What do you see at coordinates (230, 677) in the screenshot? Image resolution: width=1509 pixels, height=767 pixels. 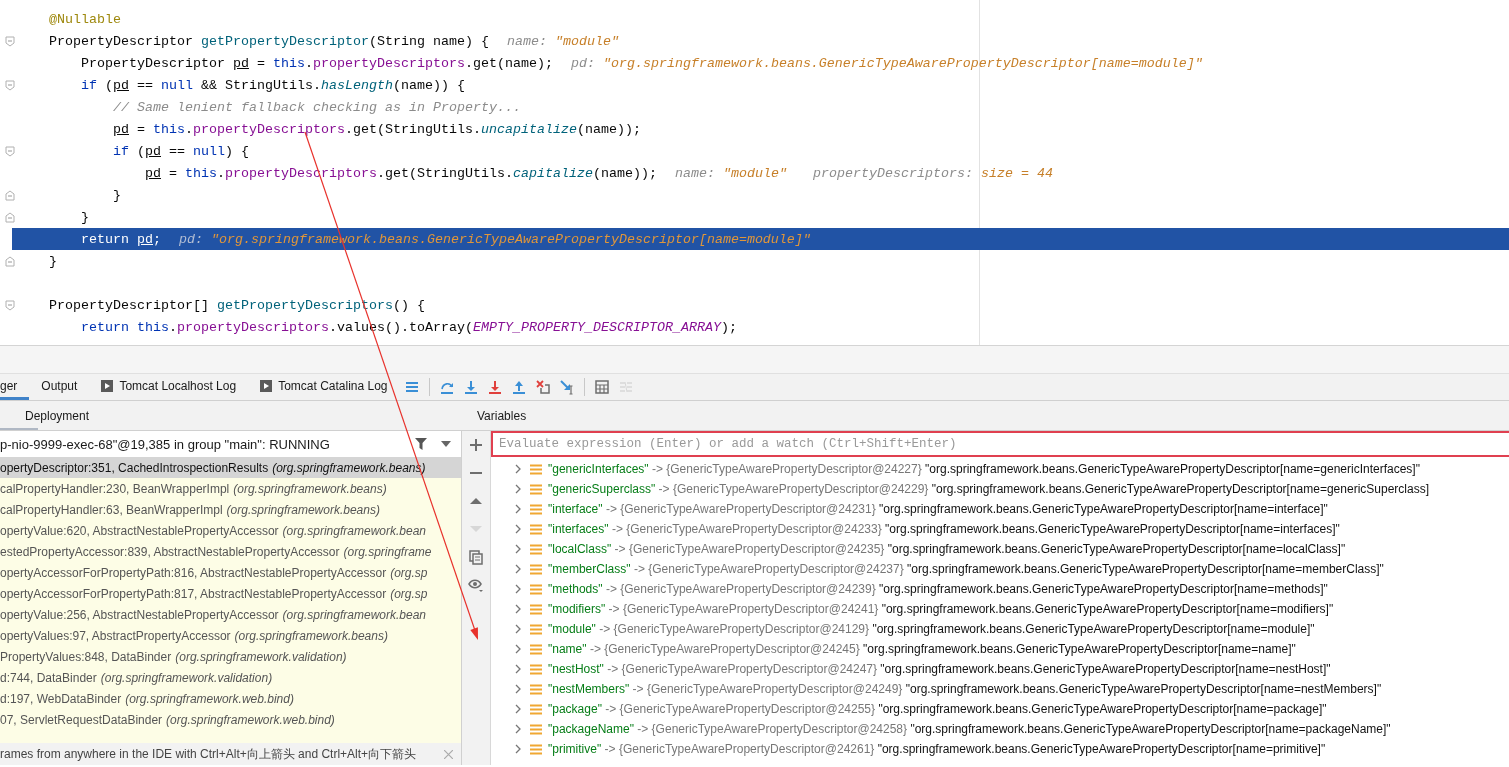 I see `stack-frame: d:744, DataBinder (org.springframework.validation)` at bounding box center [230, 677].